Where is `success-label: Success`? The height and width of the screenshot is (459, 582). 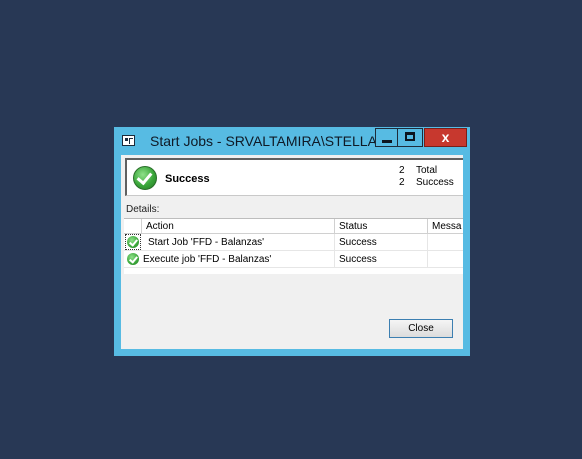
success-label: Success is located at coordinates (435, 182).